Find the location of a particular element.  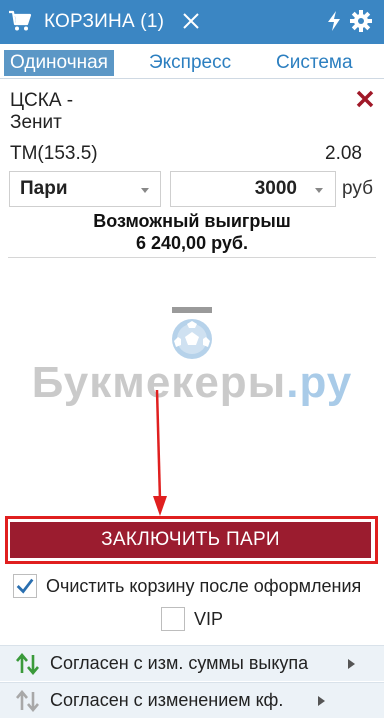

vip-label: VIP is located at coordinates (208, 619).